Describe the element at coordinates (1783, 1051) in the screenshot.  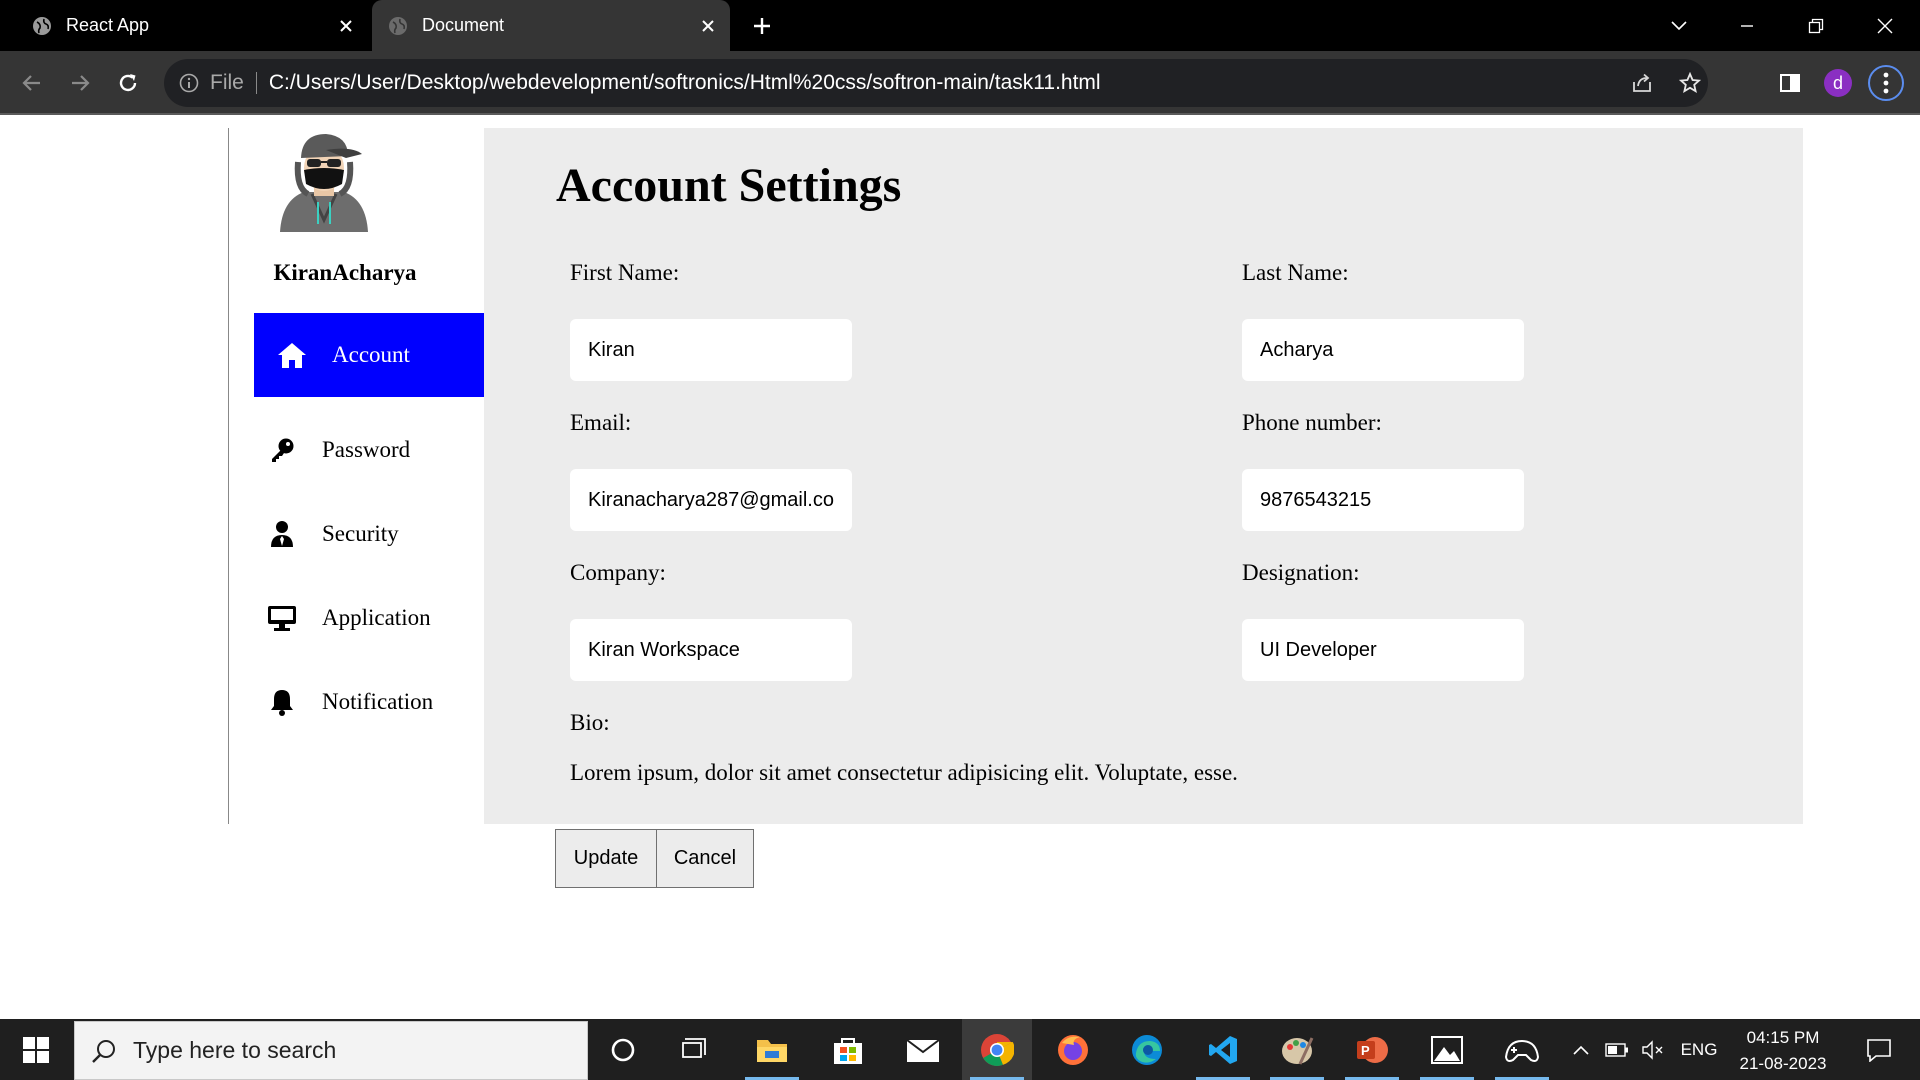
I see `system-clock: 04:15 PM 21-08-2023` at that location.